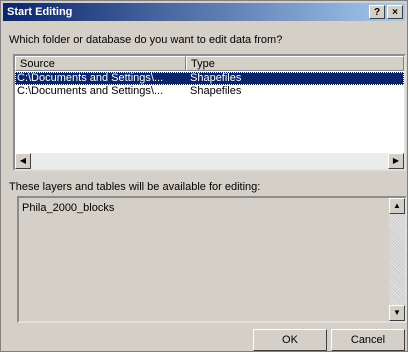  I want to click on list-item: Phila_2000_blocks, so click(68, 208).